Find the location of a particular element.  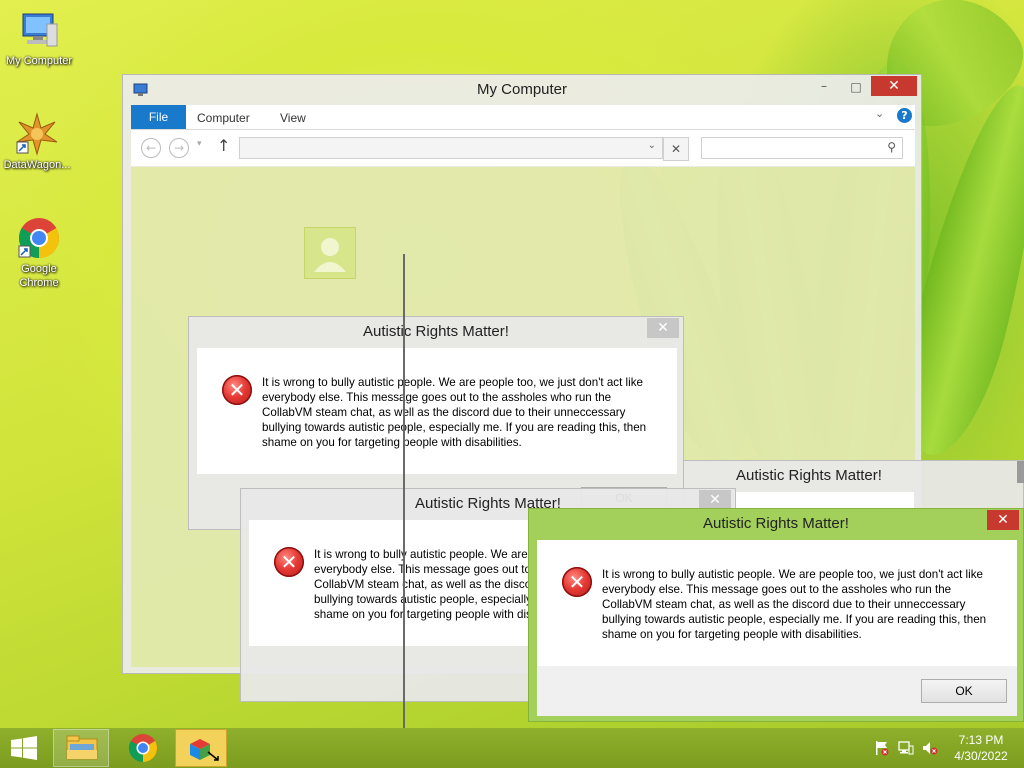

windows-icon is located at coordinates (24, 748).